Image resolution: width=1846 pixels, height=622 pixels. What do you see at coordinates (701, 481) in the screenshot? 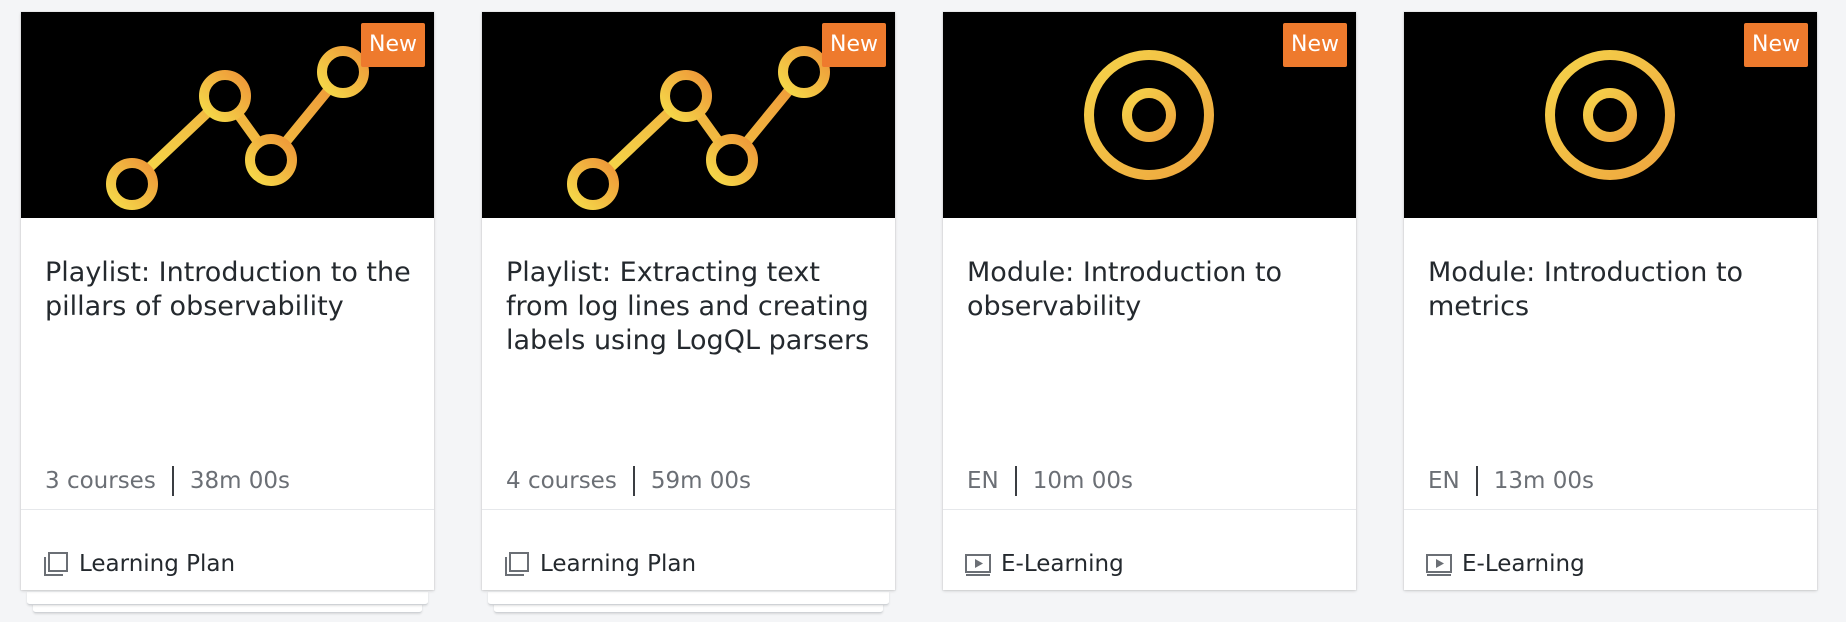
I see `duration: 59m 00s` at bounding box center [701, 481].